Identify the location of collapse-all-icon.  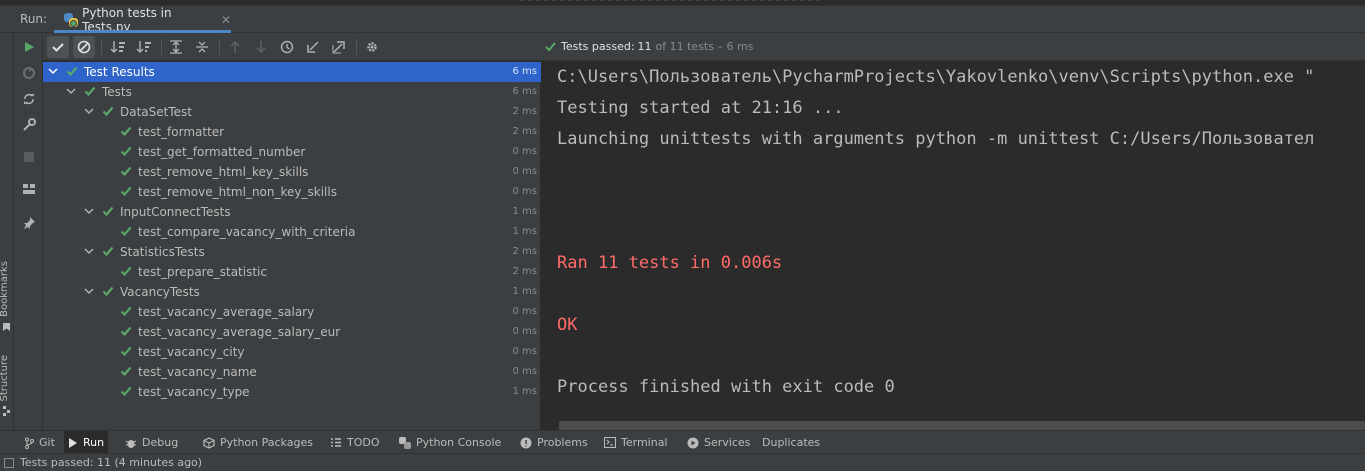
(202, 47).